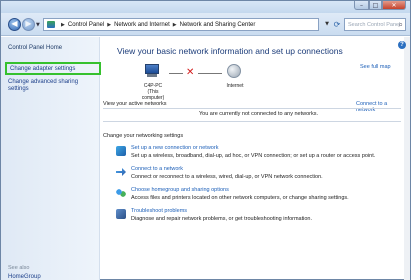  I want to click on homegroup-link: HomeGroup, so click(24, 277).